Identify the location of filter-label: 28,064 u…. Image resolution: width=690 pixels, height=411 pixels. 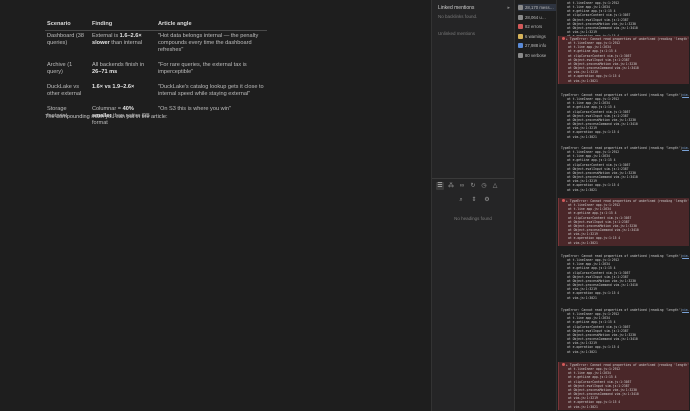
(536, 17).